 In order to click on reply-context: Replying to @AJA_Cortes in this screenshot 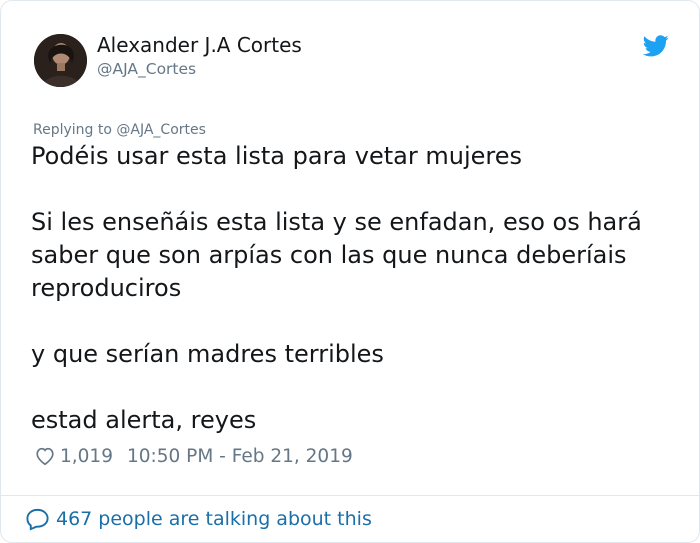, I will do `click(119, 130)`.